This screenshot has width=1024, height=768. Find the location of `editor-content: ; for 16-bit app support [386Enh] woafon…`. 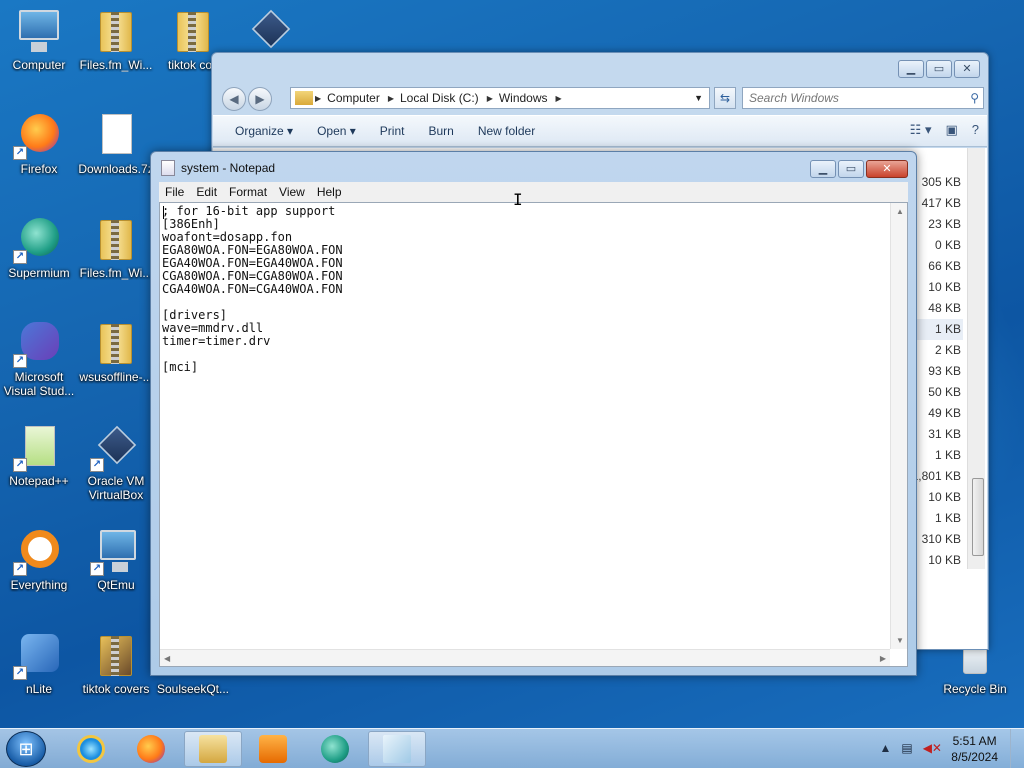

editor-content: ; for 16-bit app support [386Enh] woafon… is located at coordinates (252, 289).